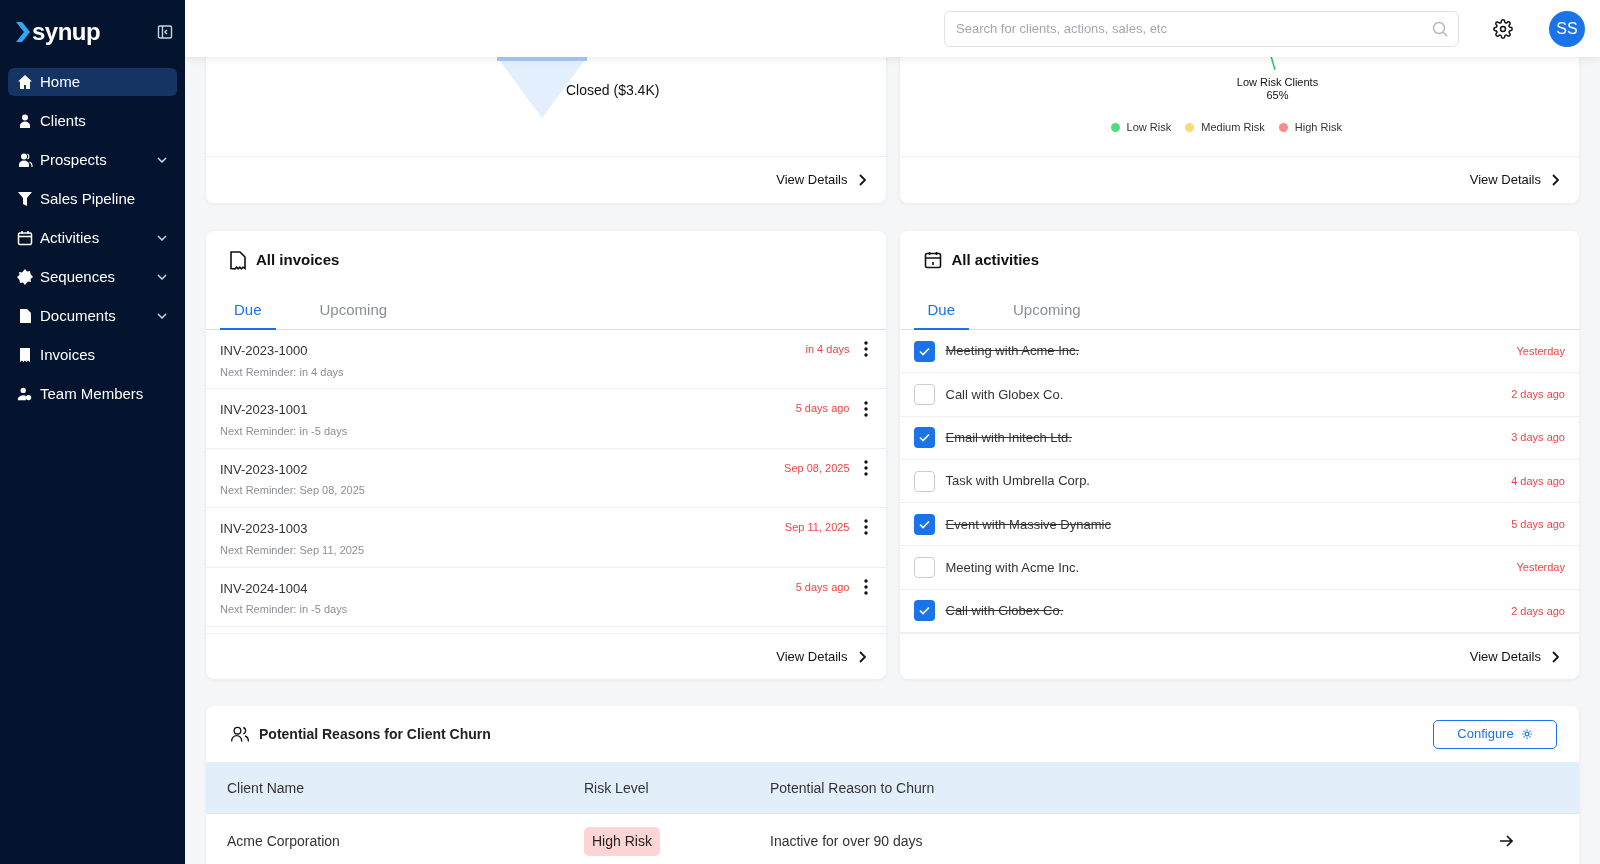 The image size is (1600, 864). Describe the element at coordinates (25, 82) in the screenshot. I see `home-icon` at that location.